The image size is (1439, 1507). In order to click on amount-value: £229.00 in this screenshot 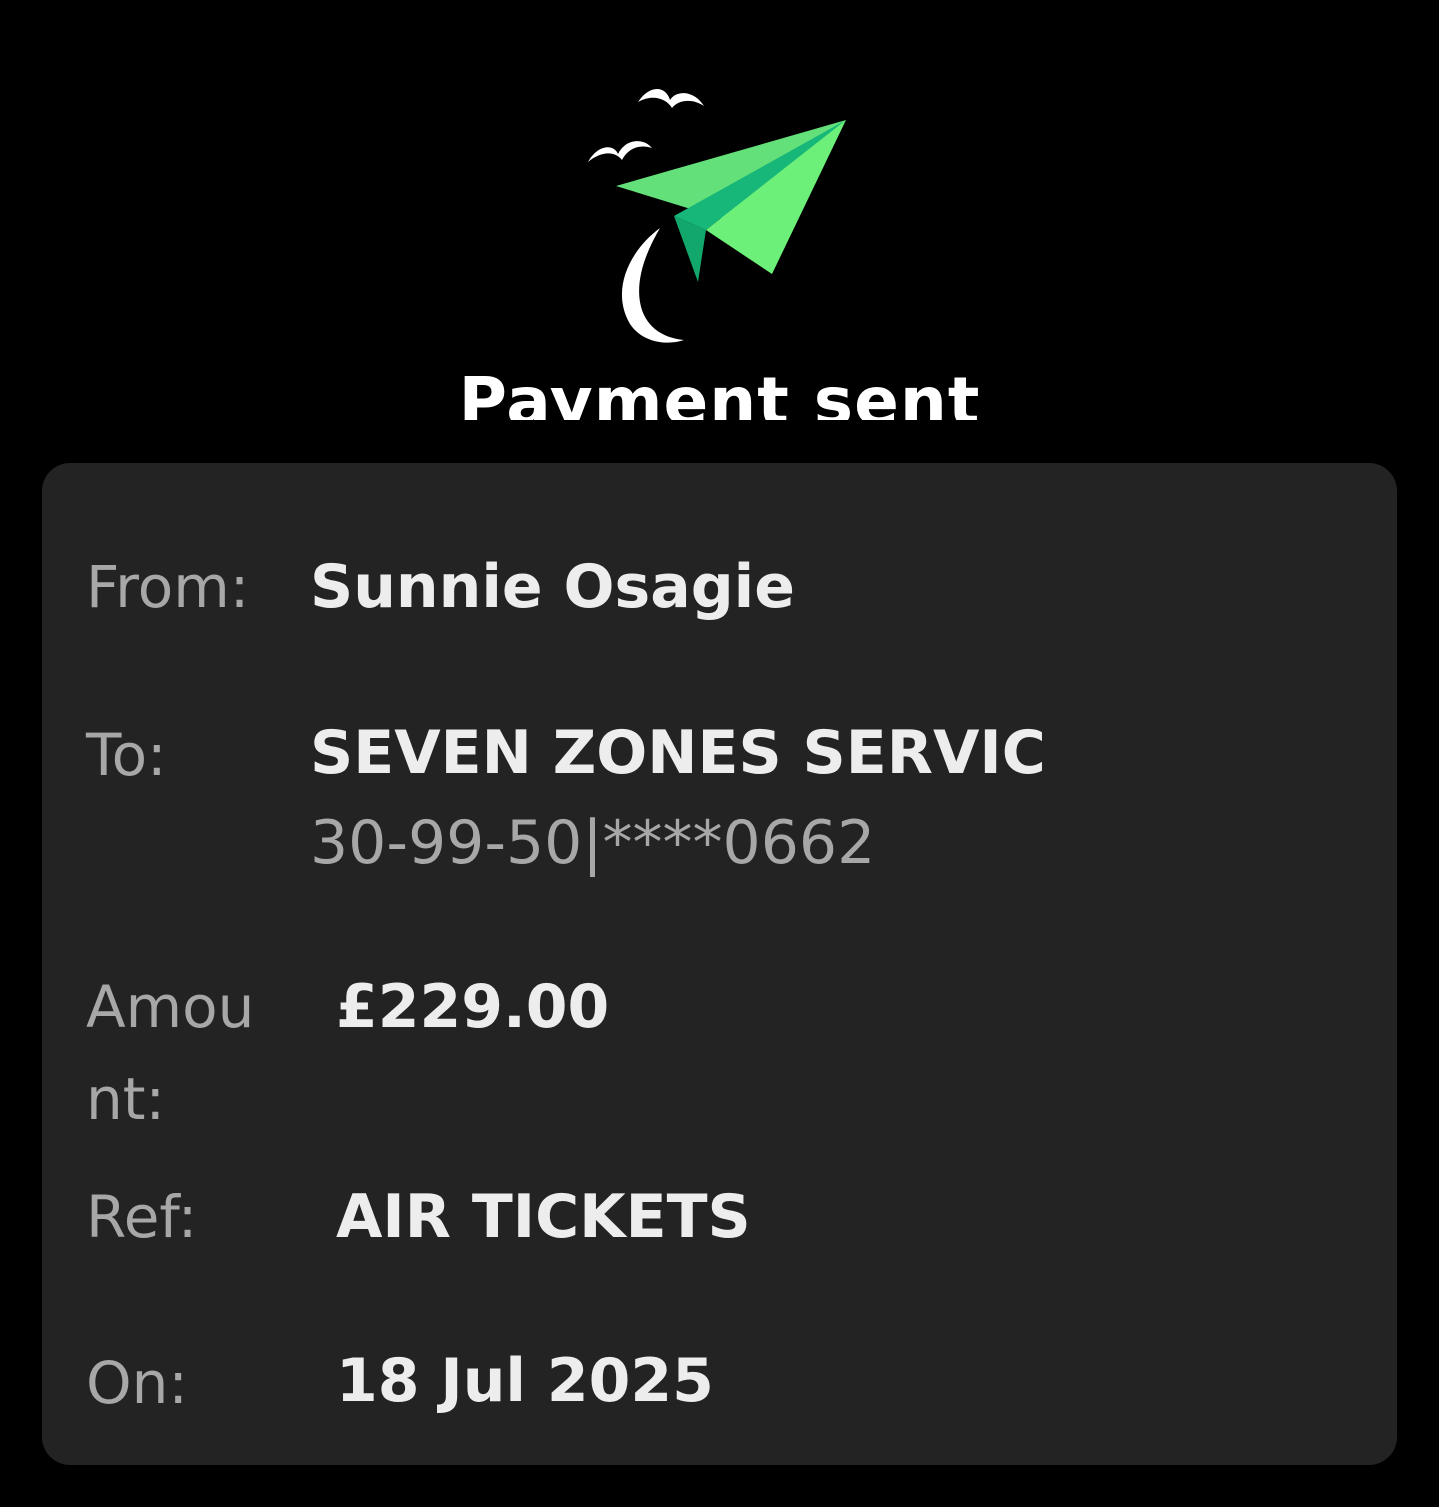, I will do `click(473, 1007)`.